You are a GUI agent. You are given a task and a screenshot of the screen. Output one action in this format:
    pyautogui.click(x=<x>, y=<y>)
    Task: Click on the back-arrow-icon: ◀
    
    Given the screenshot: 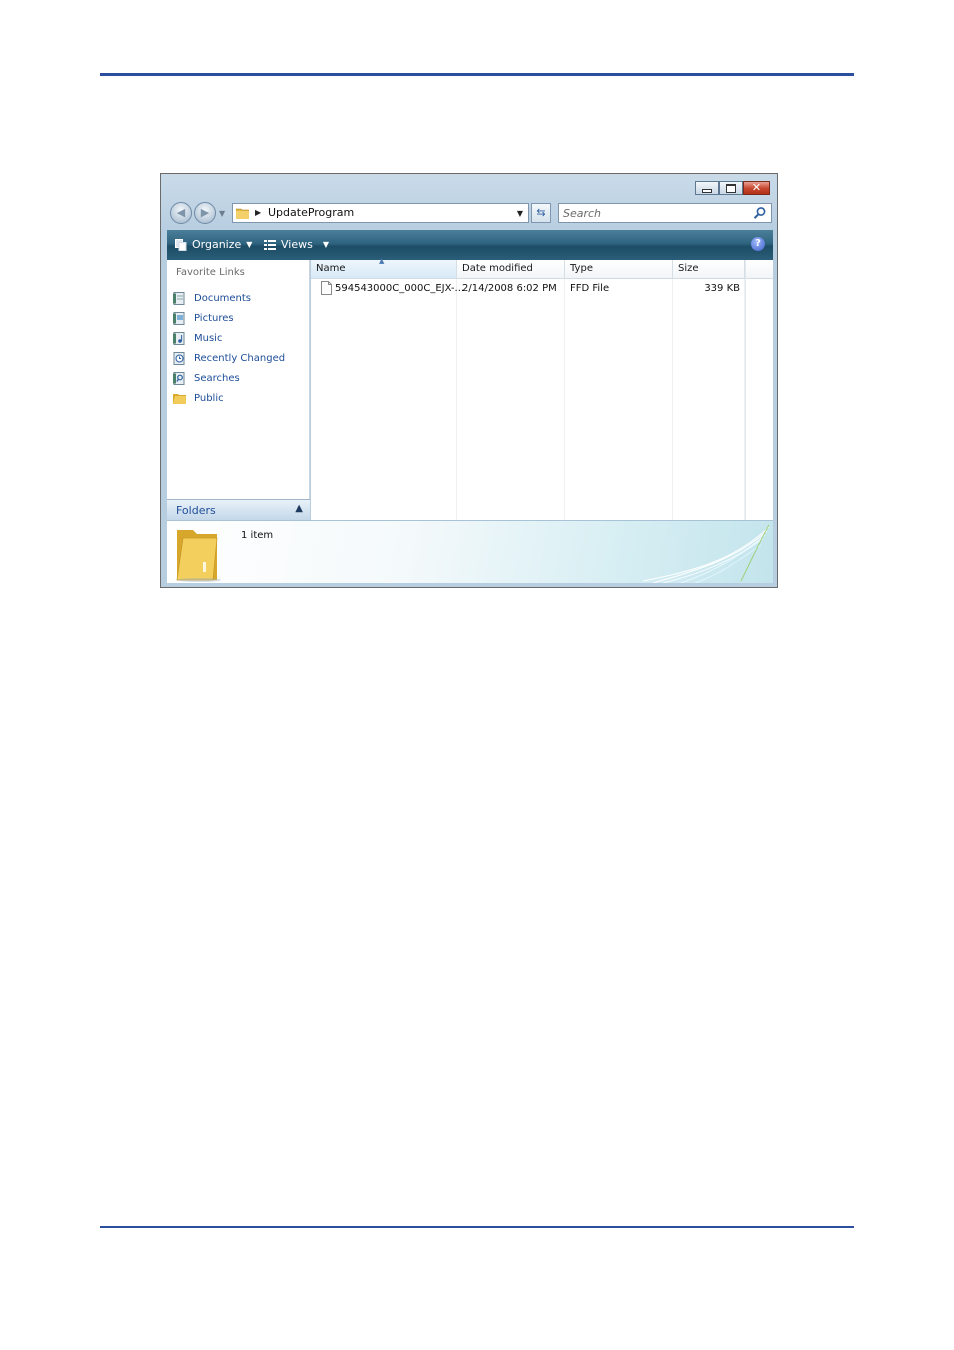 What is the action you would take?
    pyautogui.click(x=181, y=212)
    